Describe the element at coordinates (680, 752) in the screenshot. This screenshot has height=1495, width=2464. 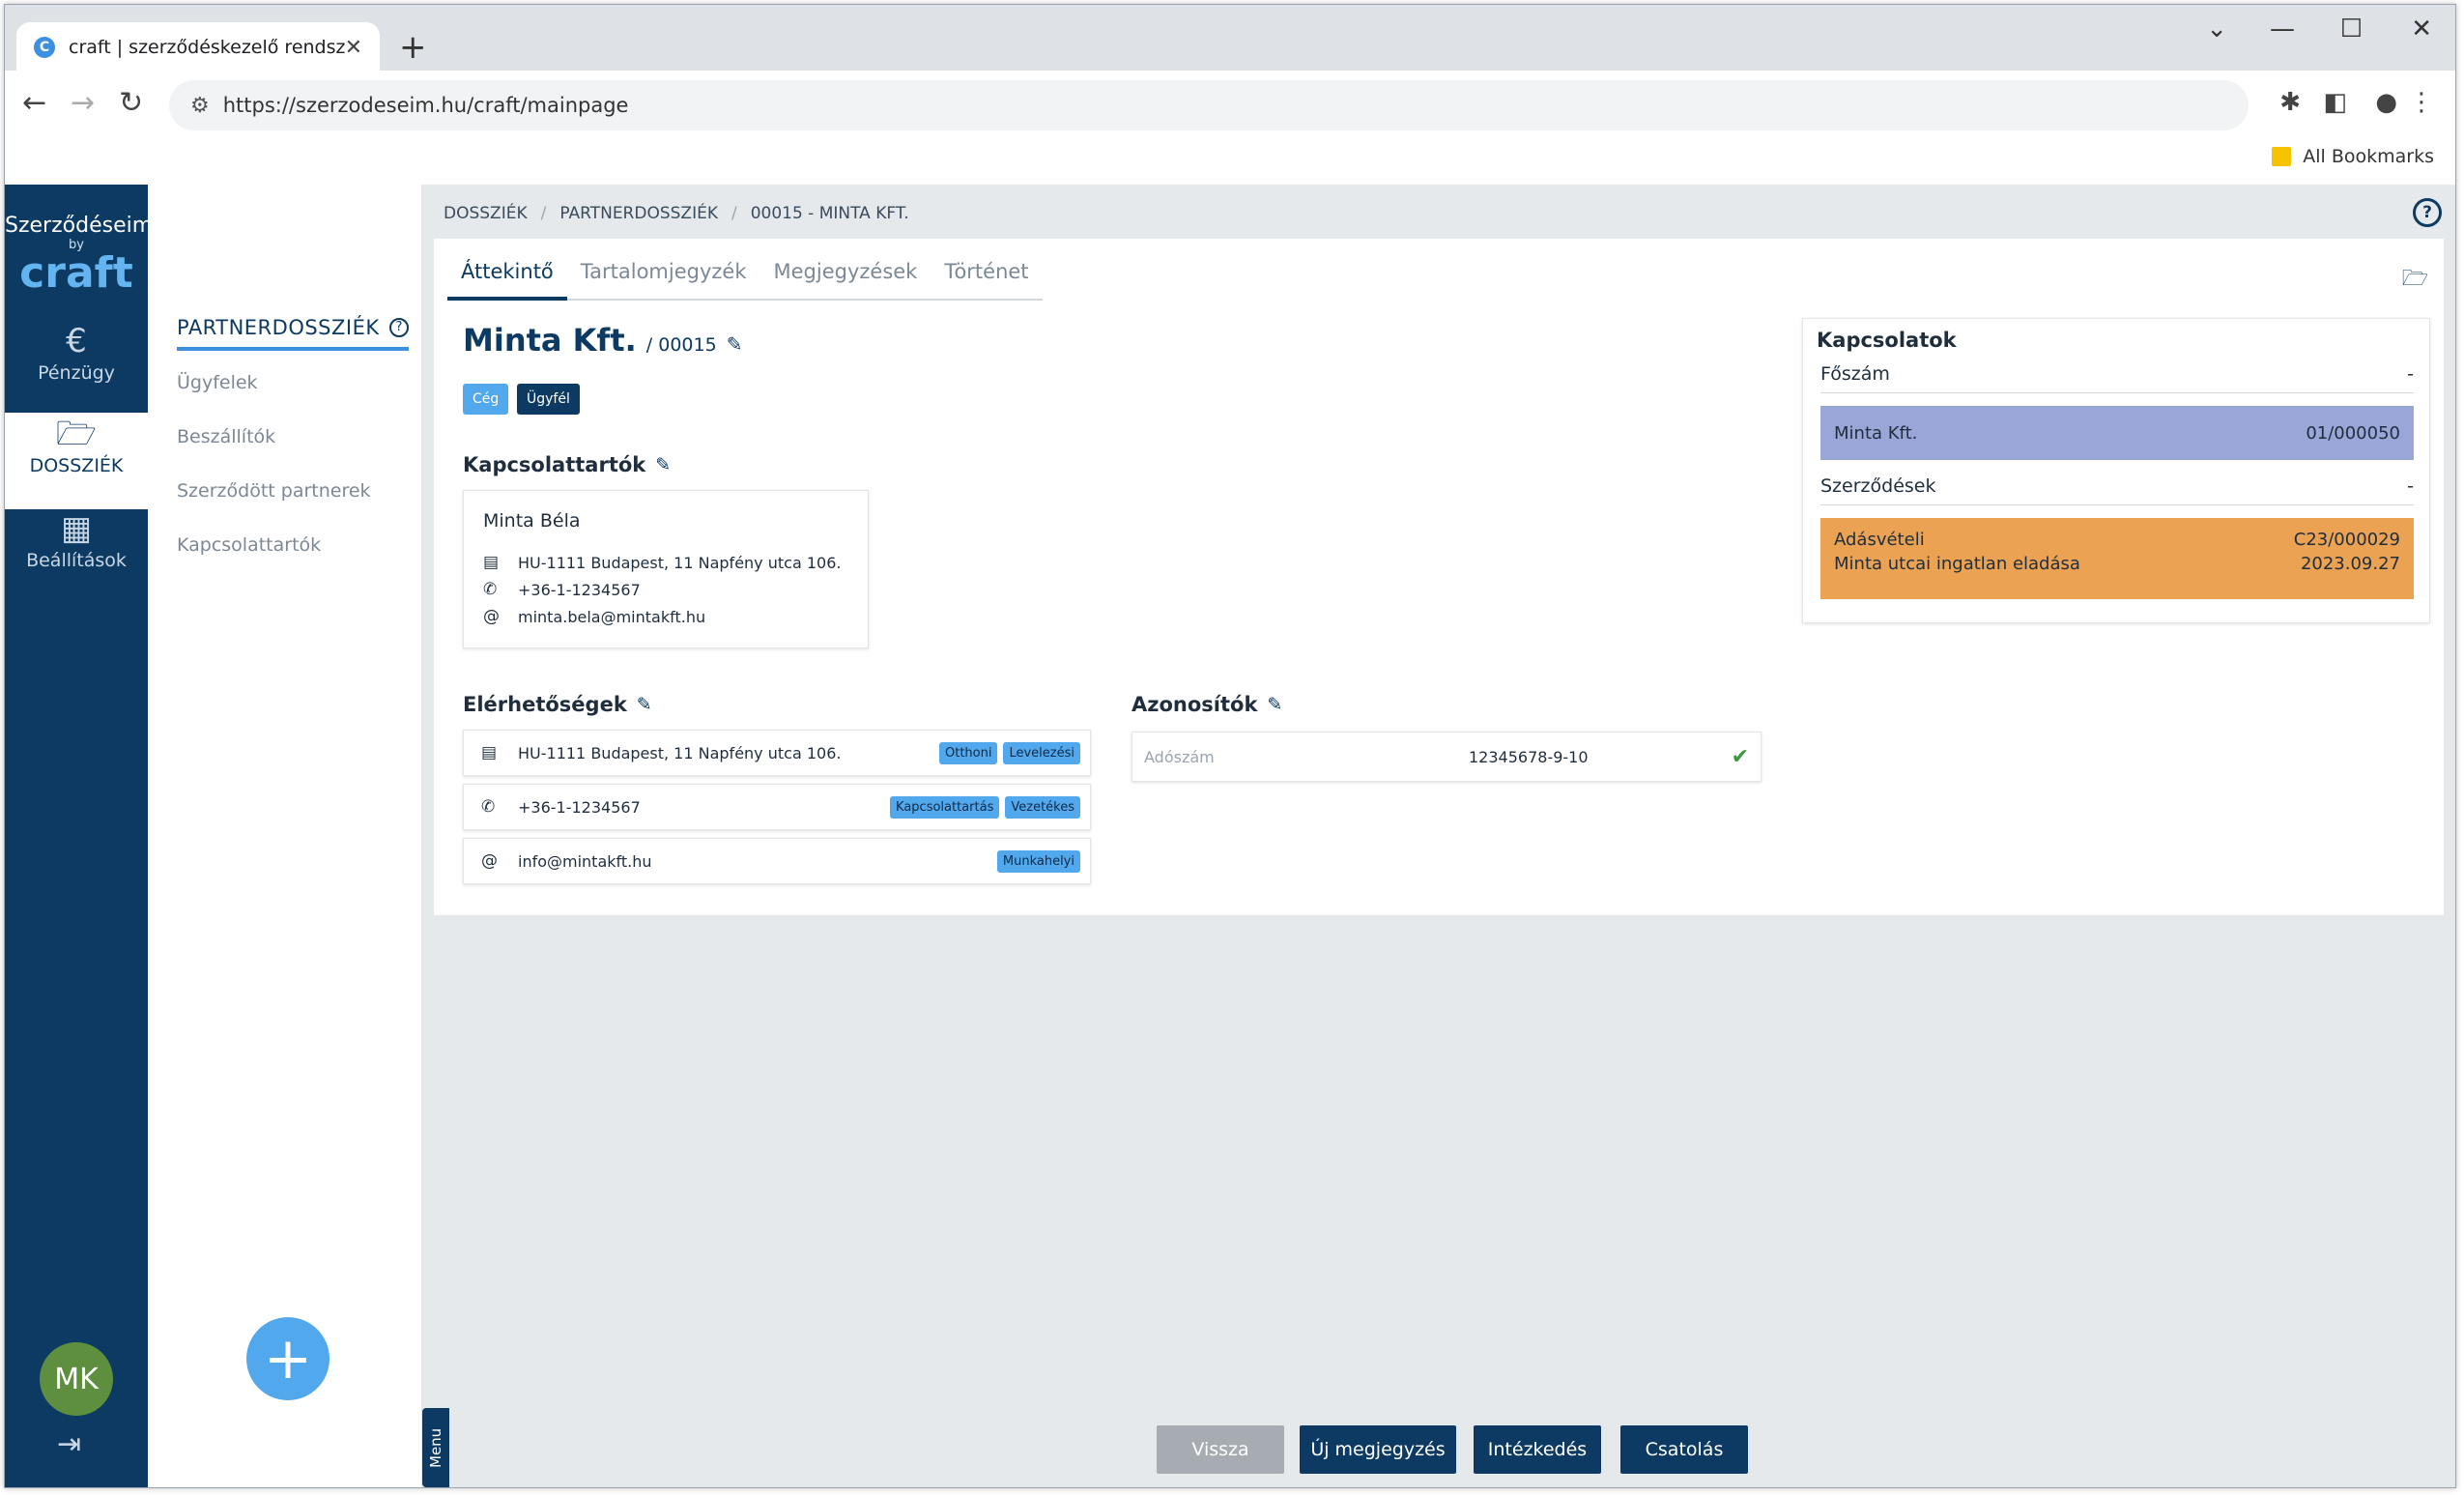
I see `elerhetoseg-text: HU-1111 Budapest, 11 Napfény utca 106.` at that location.